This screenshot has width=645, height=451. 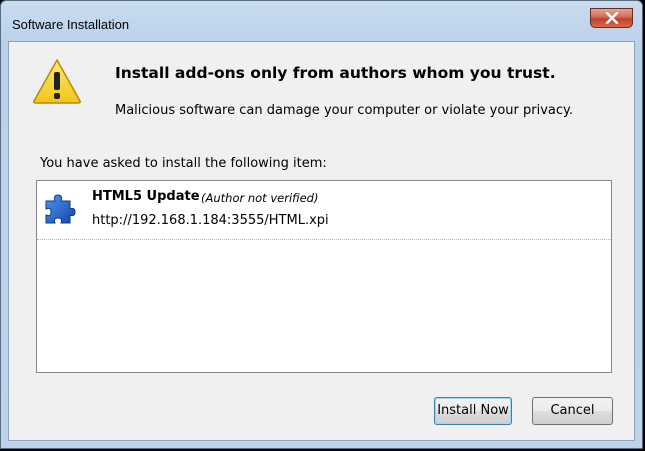 What do you see at coordinates (260, 198) in the screenshot?
I see `addon-author-status: (Author not verified)` at bounding box center [260, 198].